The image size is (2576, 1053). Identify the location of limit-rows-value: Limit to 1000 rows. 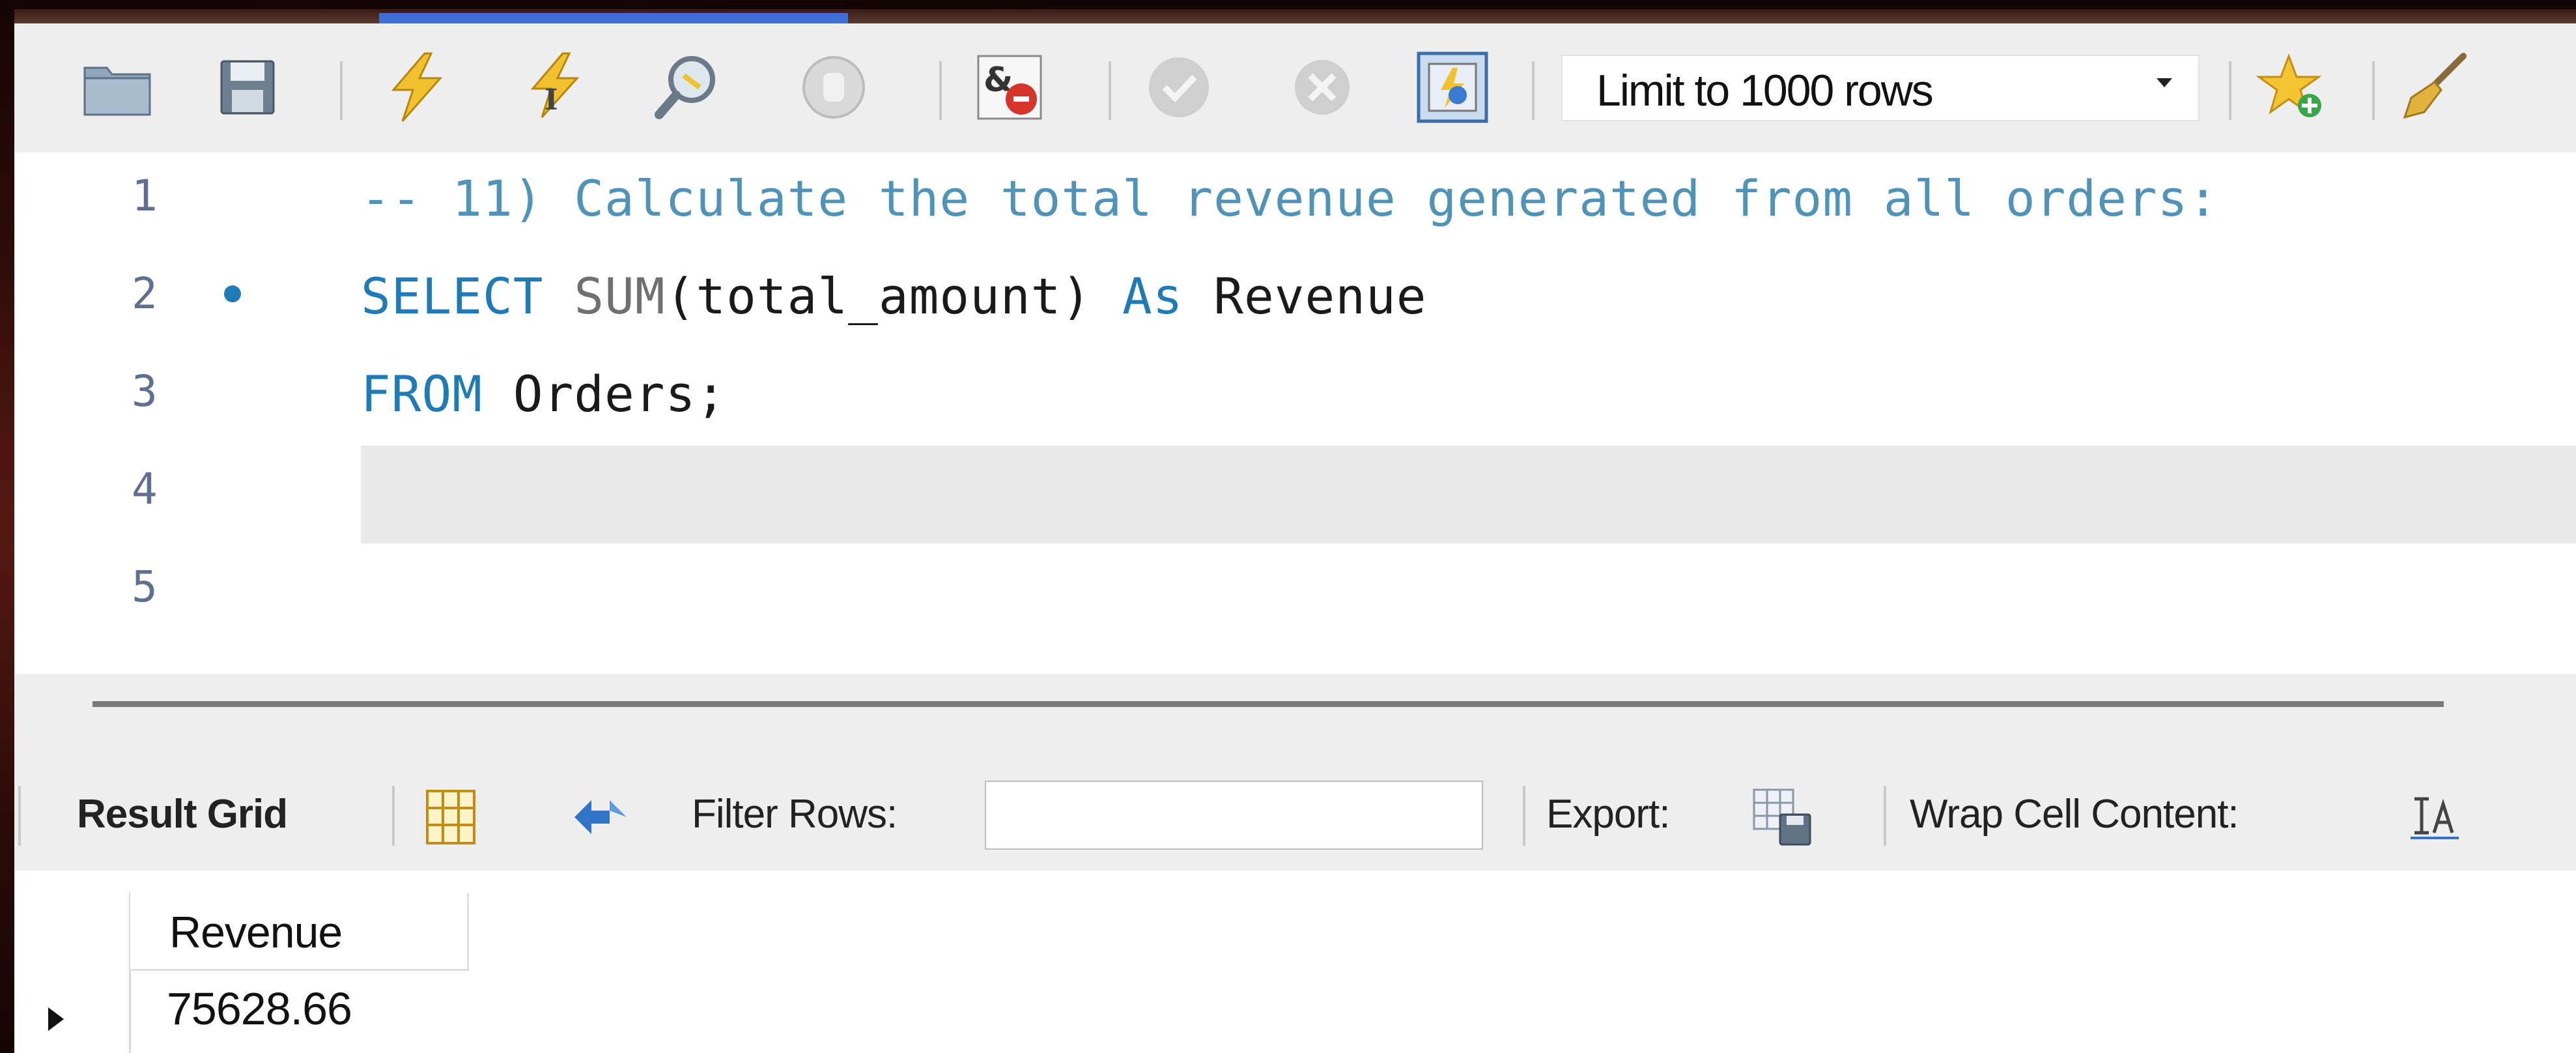
(1765, 90).